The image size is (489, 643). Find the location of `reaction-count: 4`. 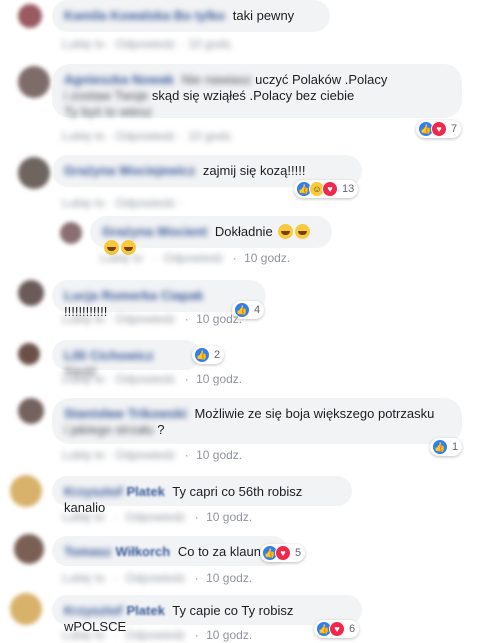

reaction-count: 4 is located at coordinates (257, 310).